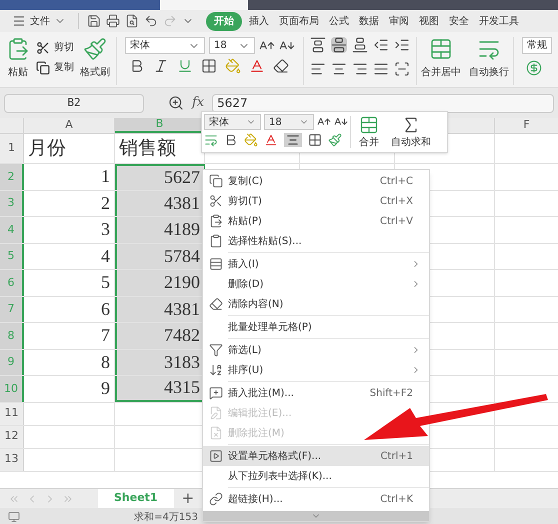  I want to click on table-cell-text: 6, so click(105, 309).